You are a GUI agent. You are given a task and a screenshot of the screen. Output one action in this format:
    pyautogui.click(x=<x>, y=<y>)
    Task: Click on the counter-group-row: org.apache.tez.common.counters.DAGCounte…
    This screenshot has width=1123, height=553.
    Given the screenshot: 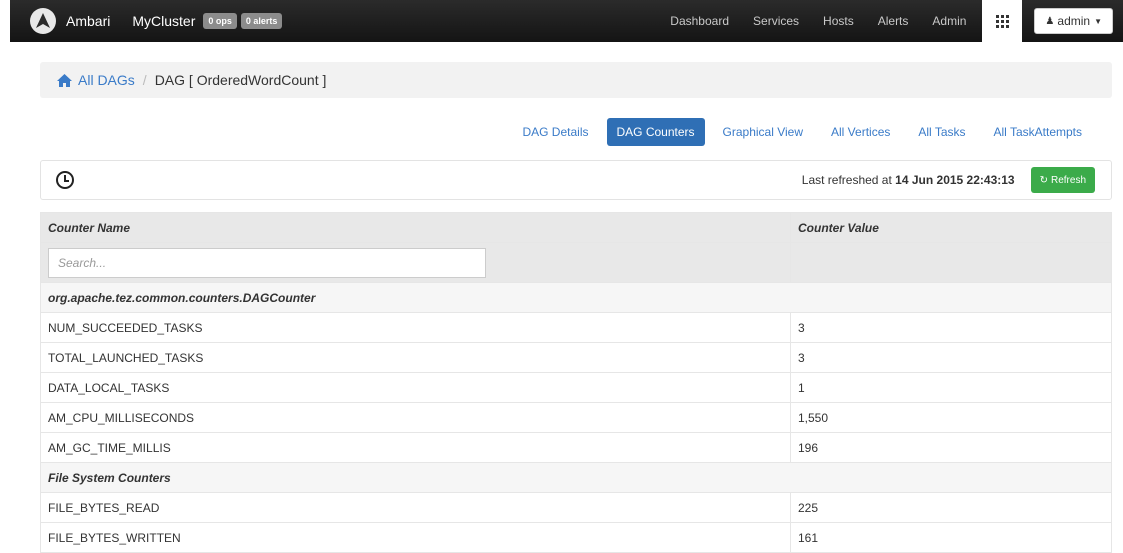 What is the action you would take?
    pyautogui.click(x=576, y=297)
    